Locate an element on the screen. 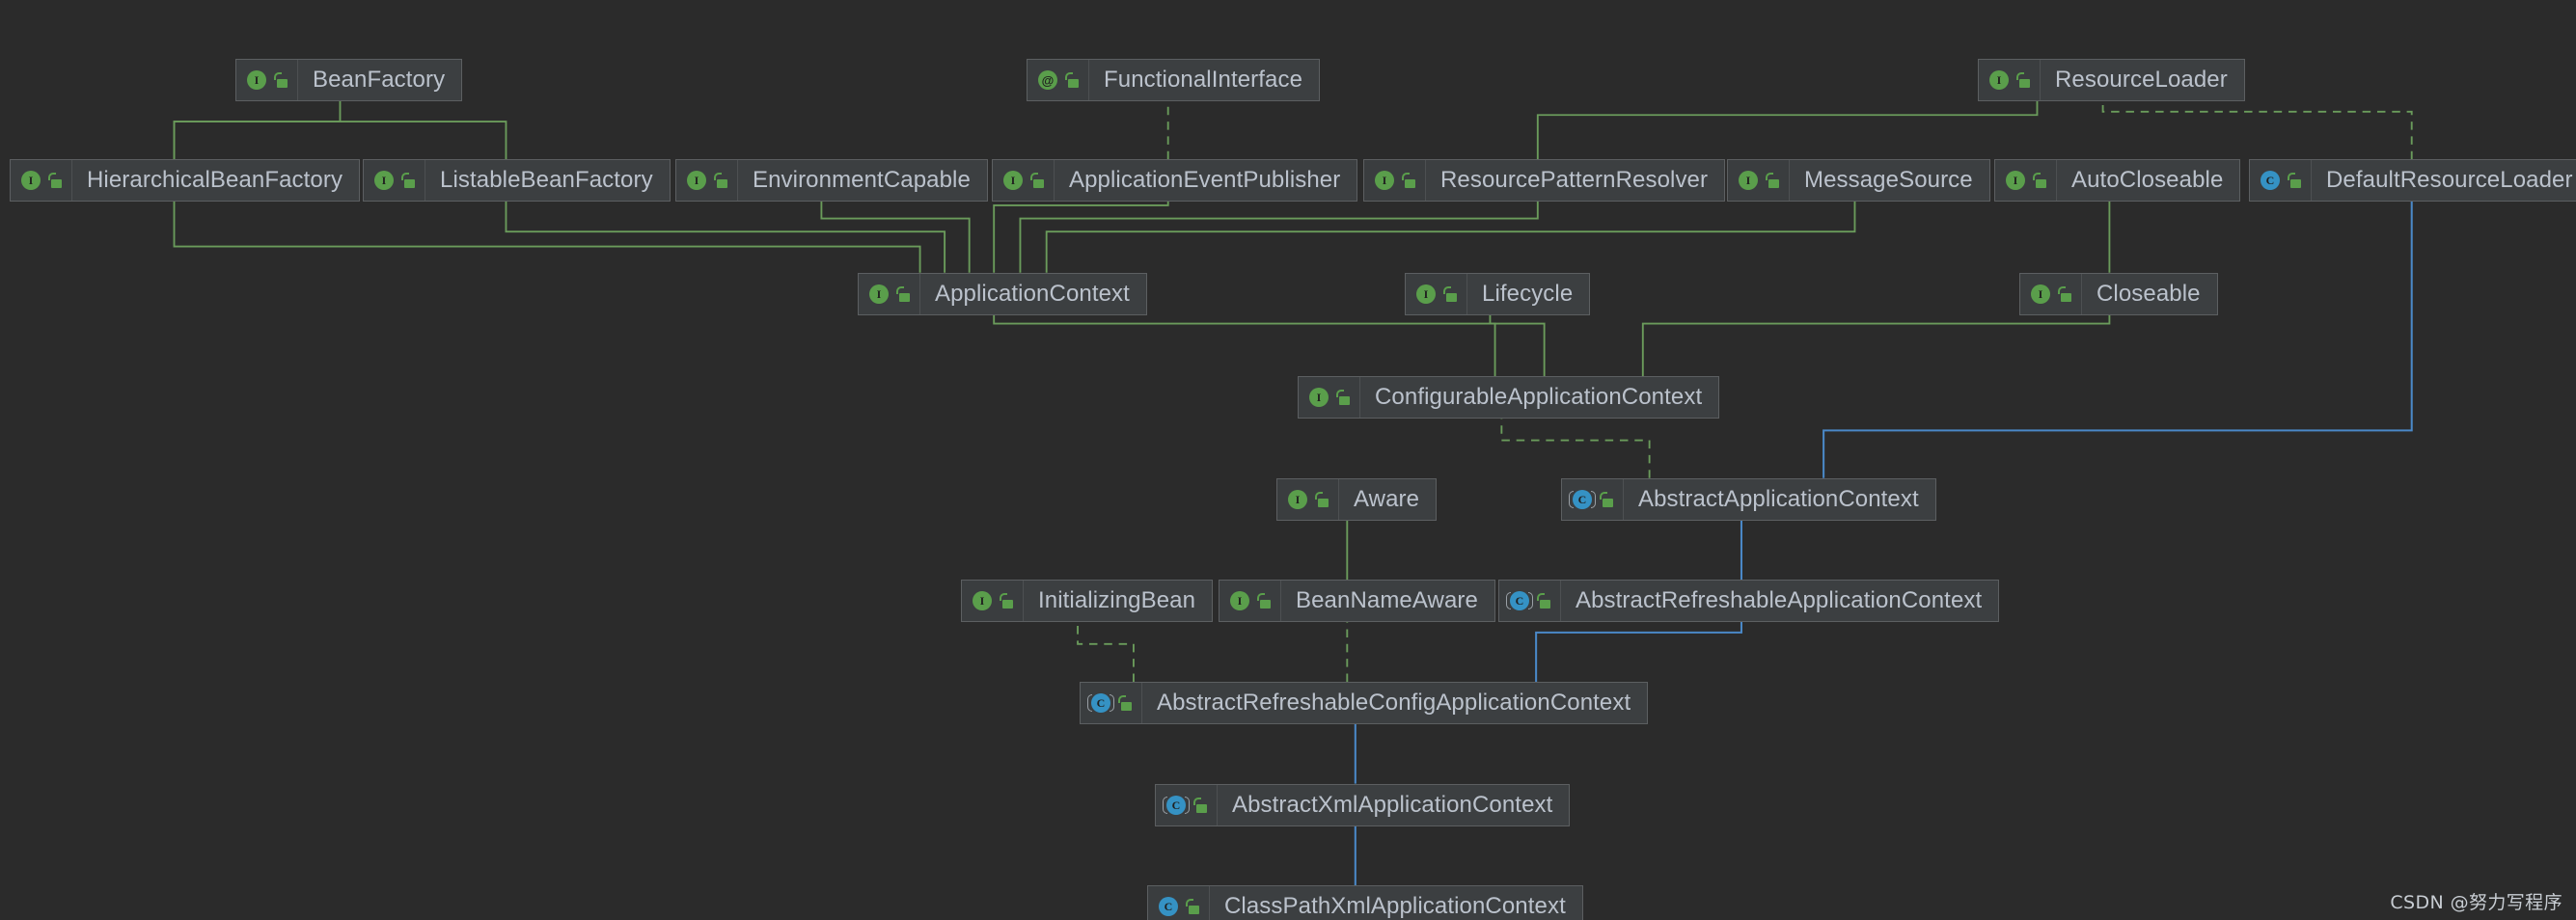  node-label: AutoCloseable is located at coordinates (2148, 180).